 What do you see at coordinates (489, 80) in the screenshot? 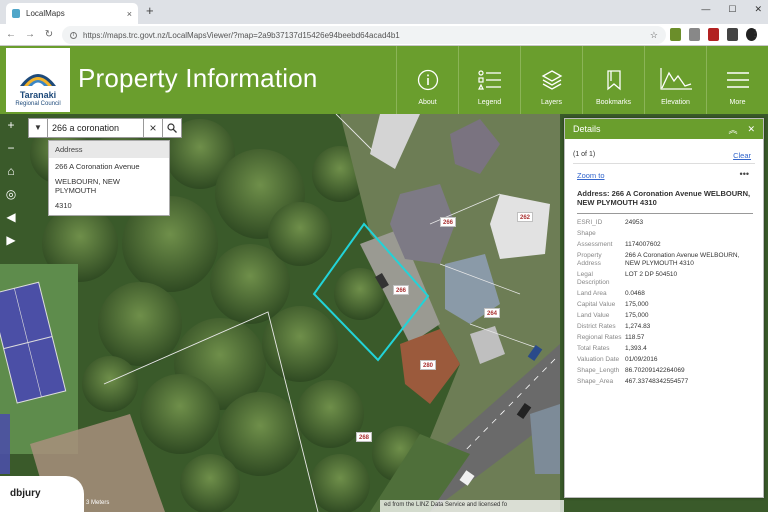
I see `legend-button: Legend` at bounding box center [489, 80].